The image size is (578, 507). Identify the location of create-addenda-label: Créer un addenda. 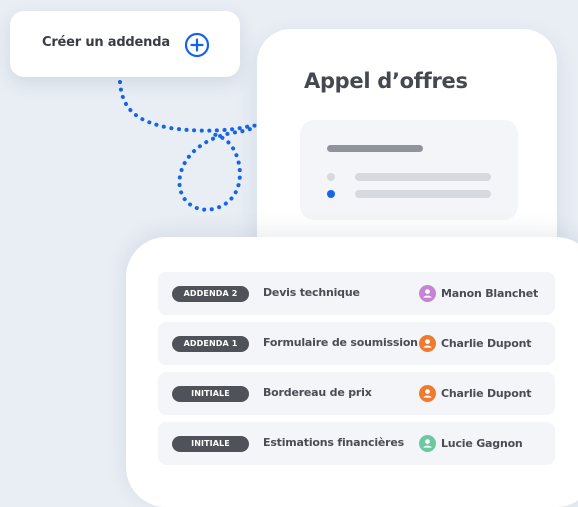
(106, 42).